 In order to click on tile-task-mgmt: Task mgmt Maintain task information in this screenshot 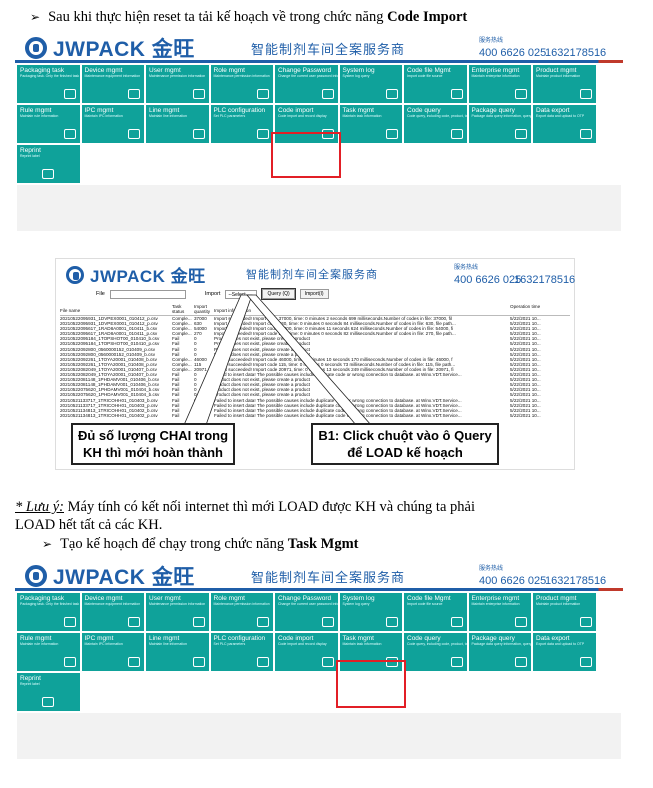, I will do `click(370, 124)`.